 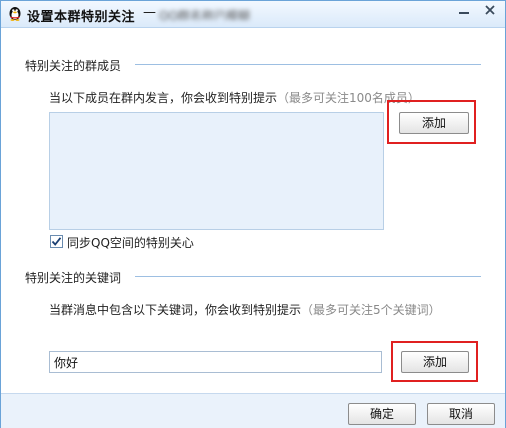 I want to click on minimize-icon, so click(x=464, y=13).